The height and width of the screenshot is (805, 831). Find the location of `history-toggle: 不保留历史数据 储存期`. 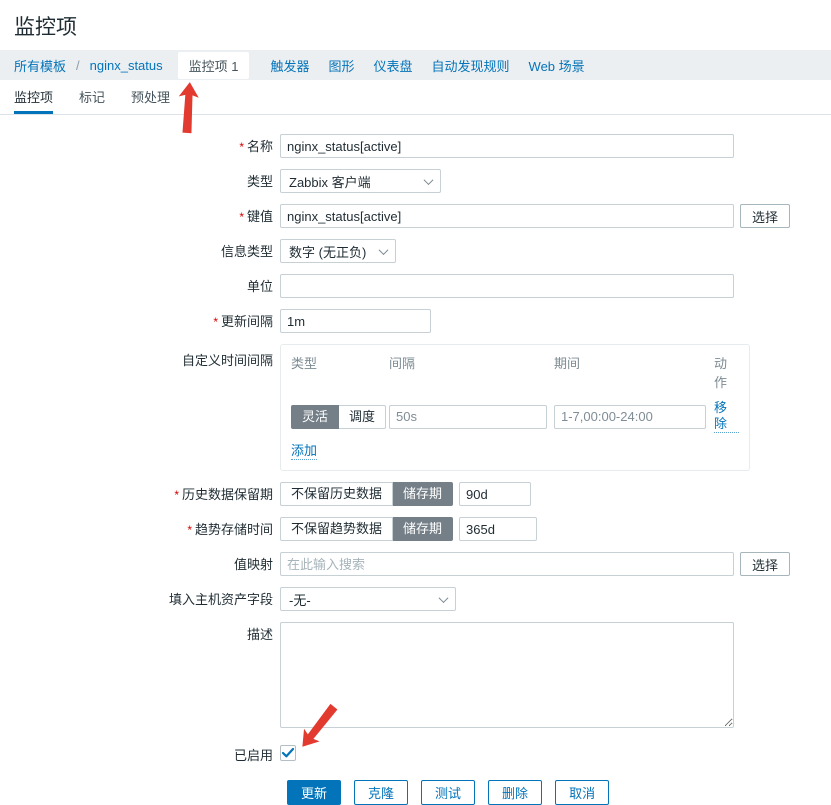

history-toggle: 不保留历史数据 储存期 is located at coordinates (367, 494).